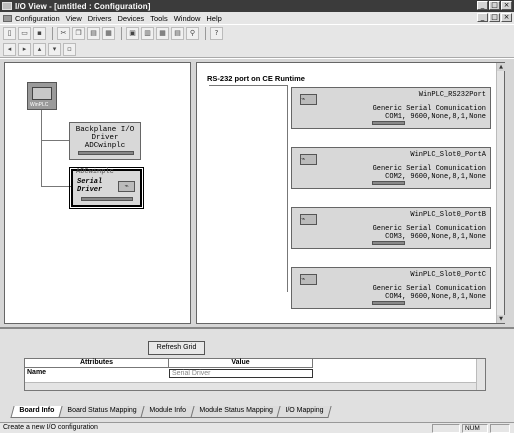 The image size is (514, 433). Describe the element at coordinates (159, 18) in the screenshot. I see `menu-tools: Tools` at that location.